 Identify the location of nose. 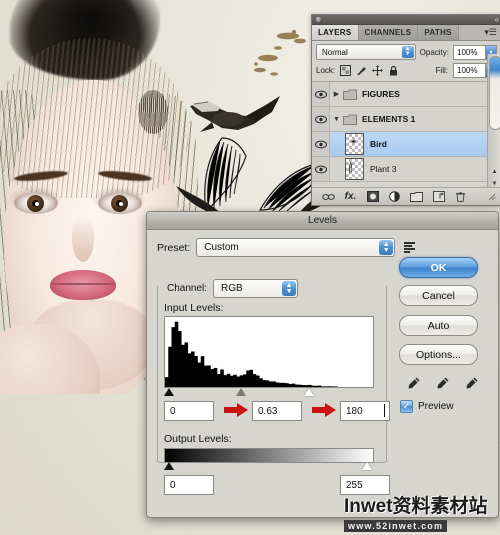
(83, 239).